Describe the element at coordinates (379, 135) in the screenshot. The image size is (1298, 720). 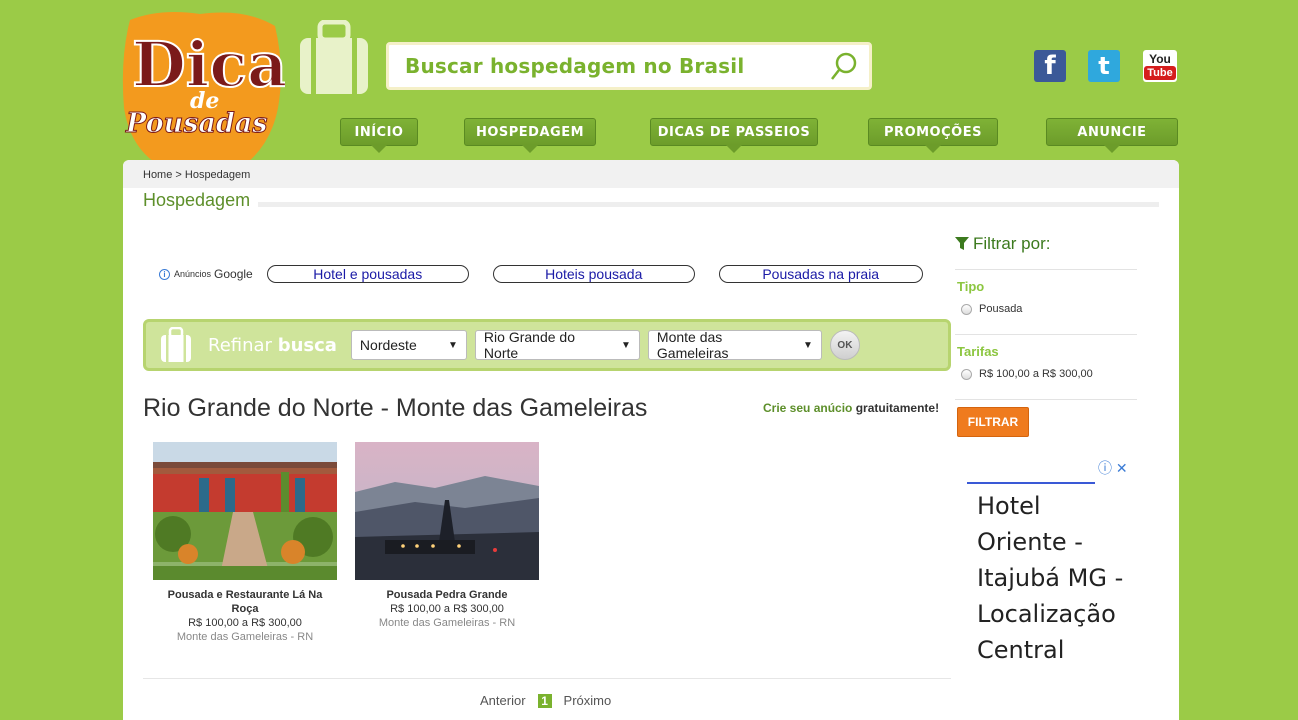
I see `nav-inicio: INÍCIO` at that location.